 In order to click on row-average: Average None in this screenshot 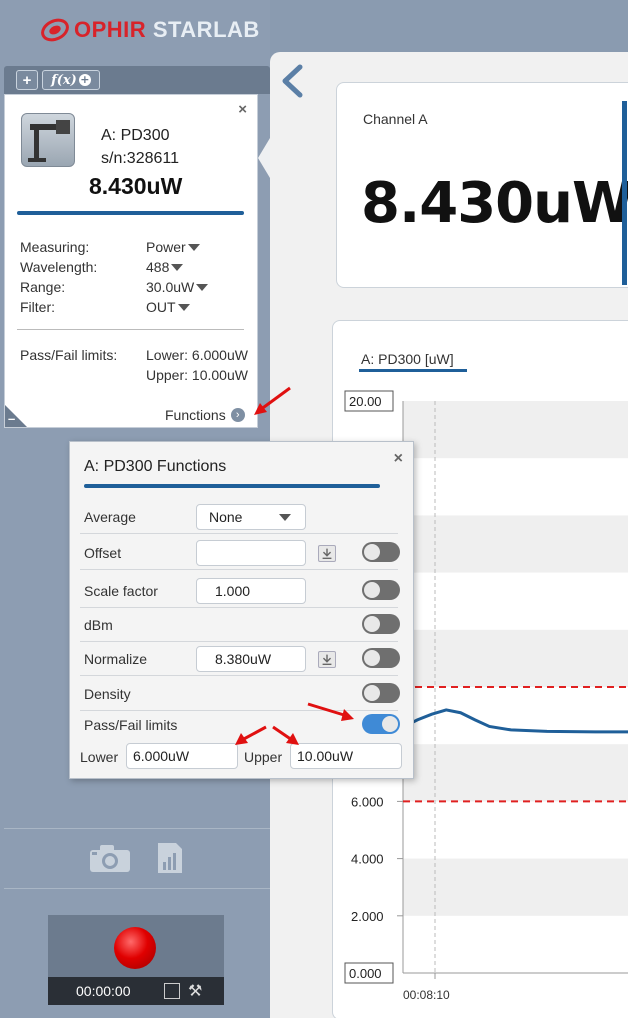, I will do `click(239, 517)`.